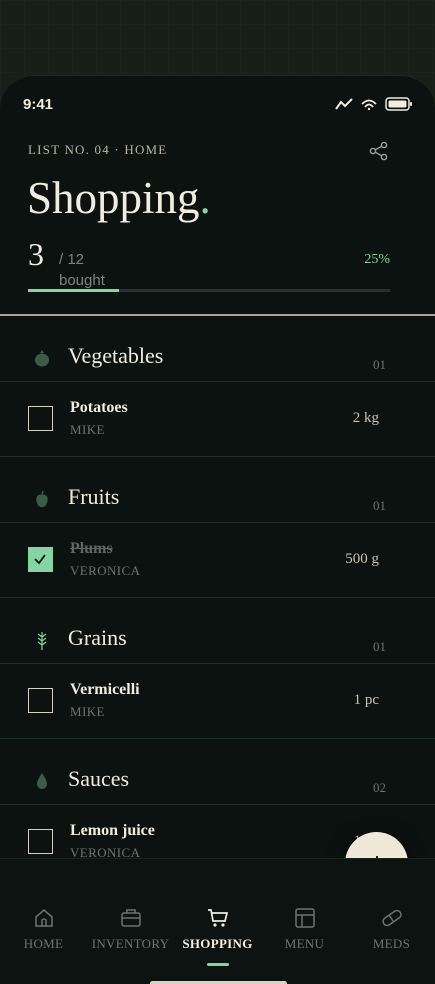 Image resolution: width=435 pixels, height=984 pixels. Describe the element at coordinates (366, 700) in the screenshot. I see `item-quantity: 1 pc` at that location.